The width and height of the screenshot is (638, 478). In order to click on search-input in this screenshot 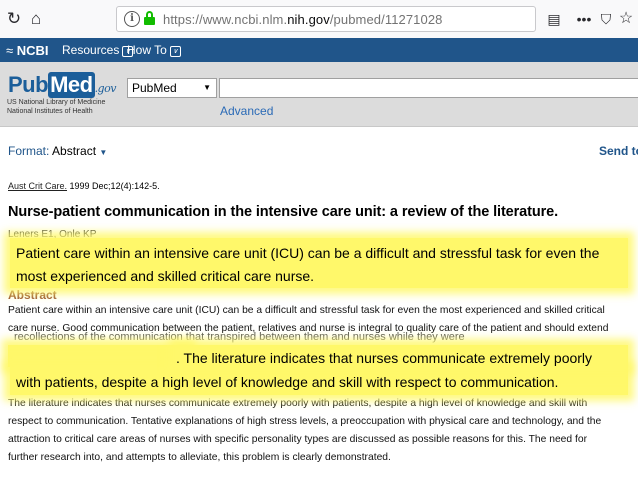, I will do `click(428, 88)`.